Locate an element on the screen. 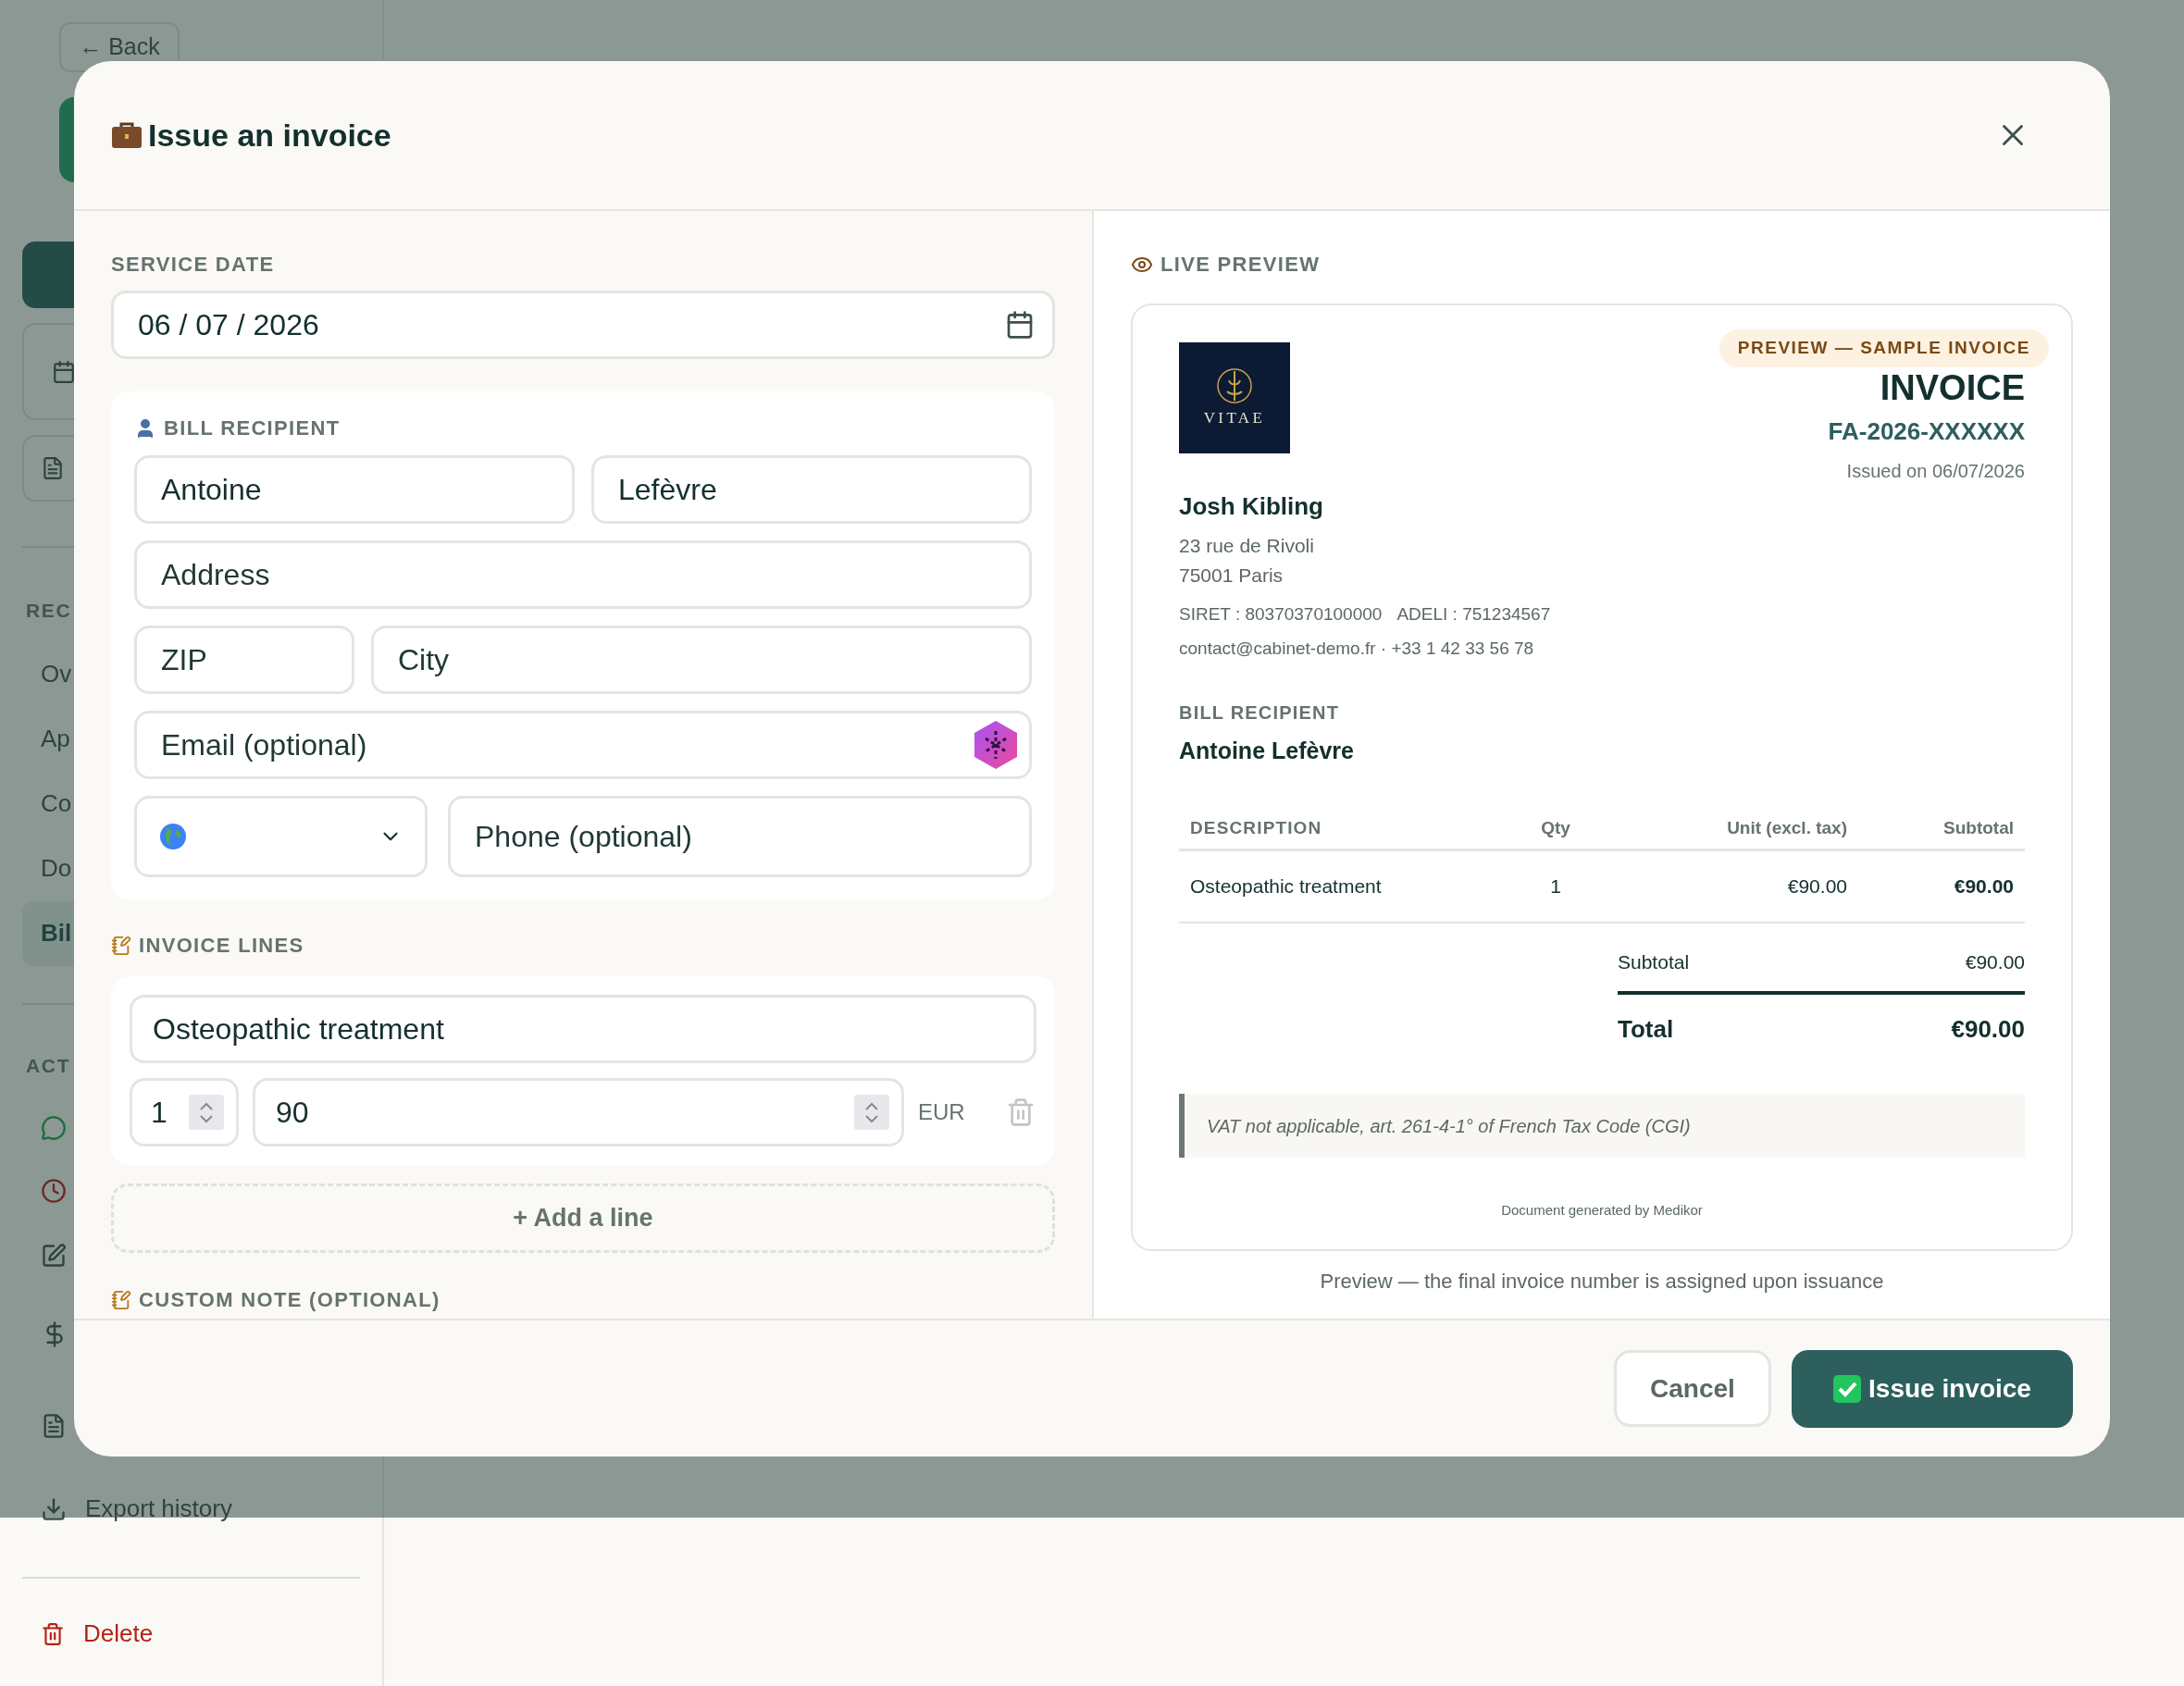 This screenshot has width=2184, height=1686. currency-label: EUR is located at coordinates (942, 1112).